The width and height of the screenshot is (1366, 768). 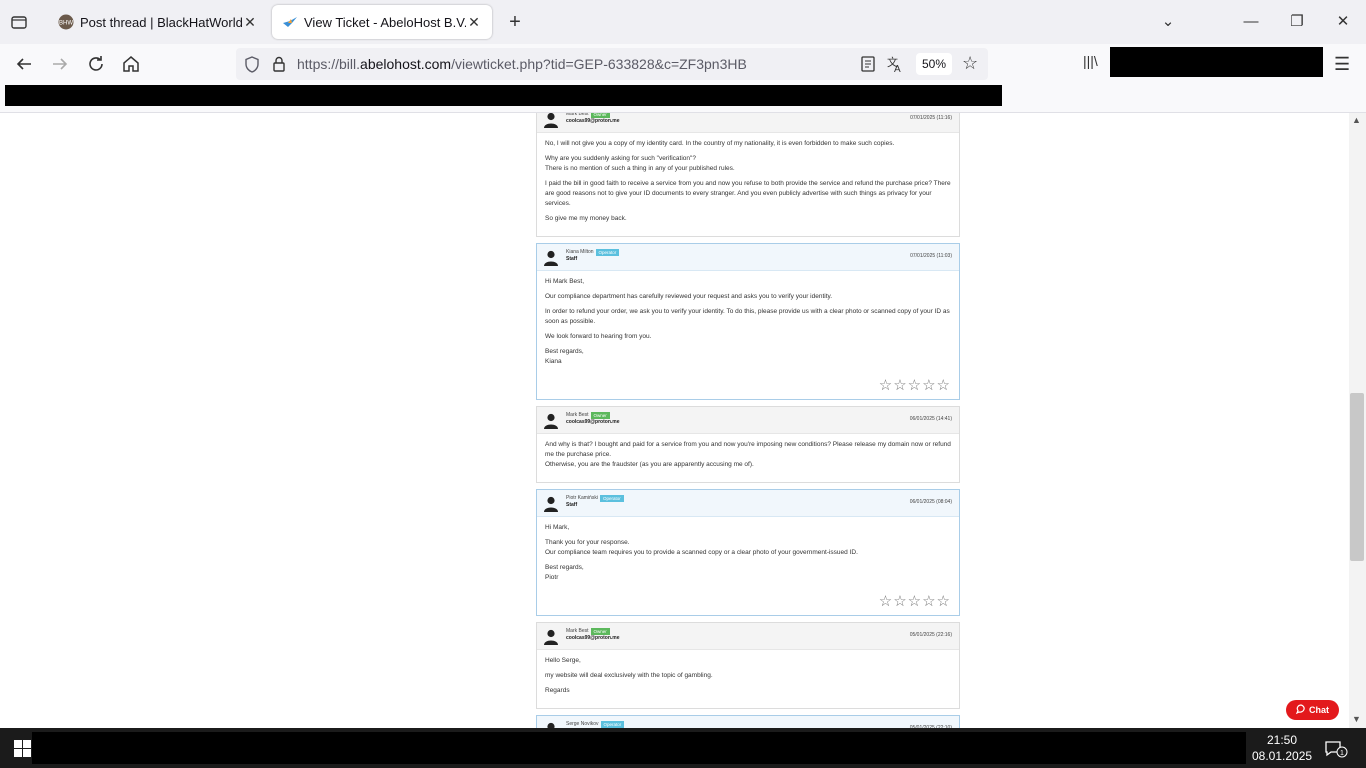 What do you see at coordinates (96, 64) in the screenshot?
I see `reload-icon` at bounding box center [96, 64].